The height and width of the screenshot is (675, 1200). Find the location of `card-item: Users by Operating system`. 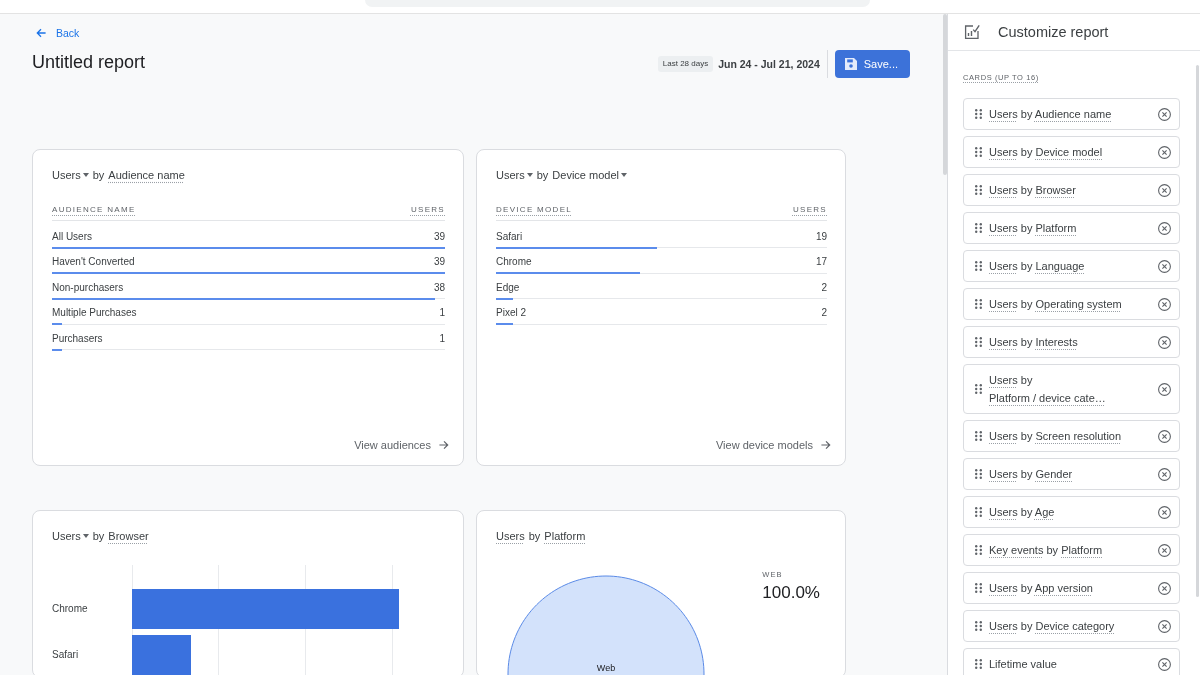

card-item: Users by Operating system is located at coordinates (1071, 304).